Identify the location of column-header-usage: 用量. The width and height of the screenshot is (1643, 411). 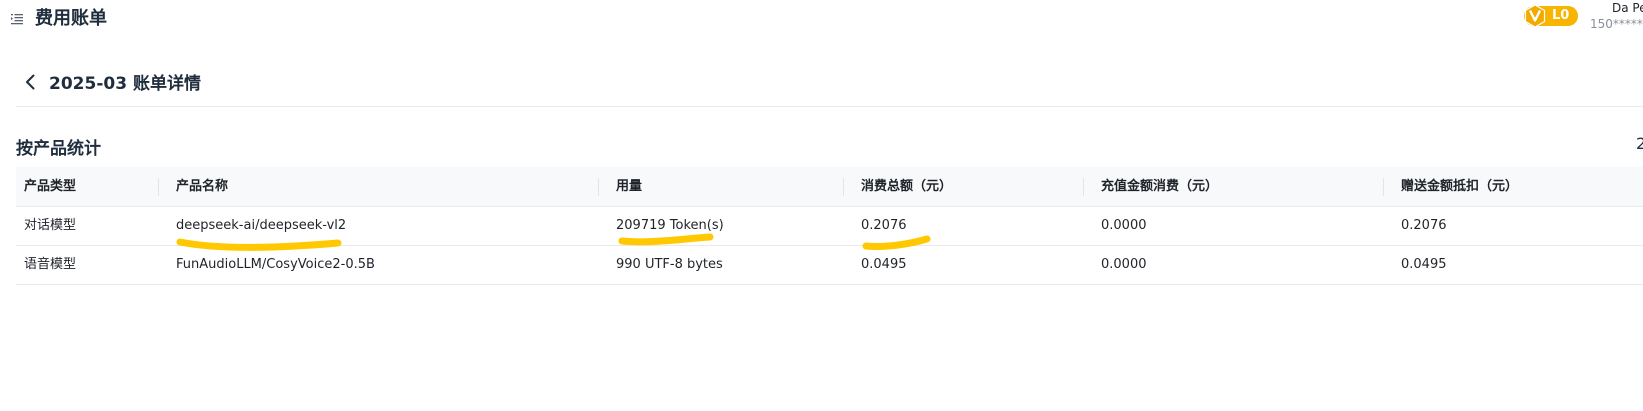
(629, 186).